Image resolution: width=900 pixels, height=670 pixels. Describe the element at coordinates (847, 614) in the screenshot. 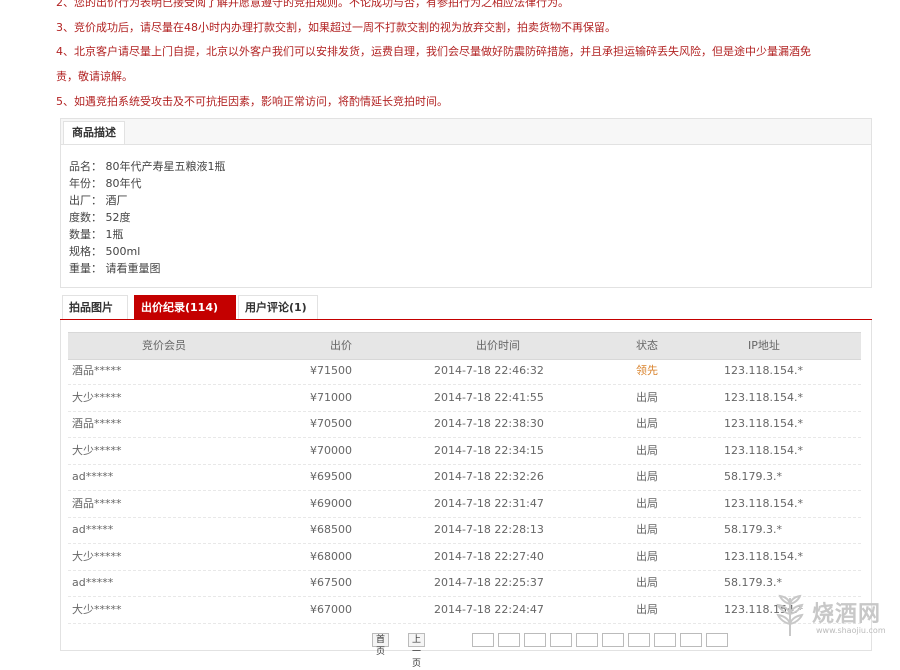

I see `watermark-text: 烧酒网` at that location.